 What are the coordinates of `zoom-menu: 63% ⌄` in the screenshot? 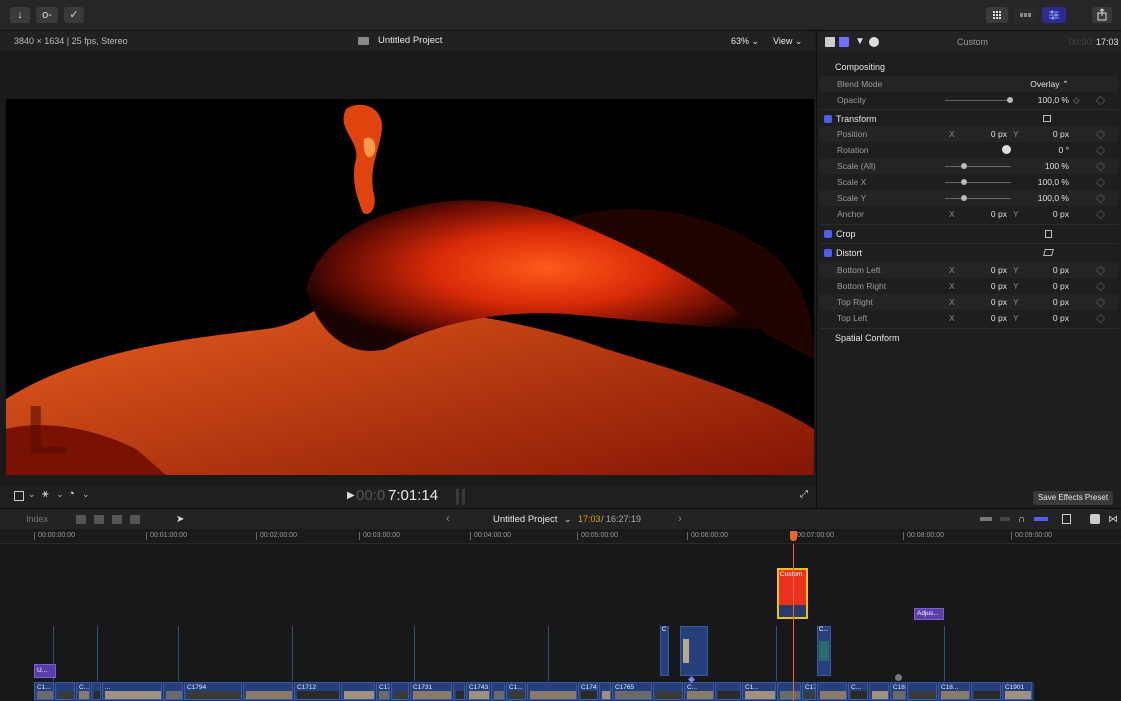 It's located at (745, 41).